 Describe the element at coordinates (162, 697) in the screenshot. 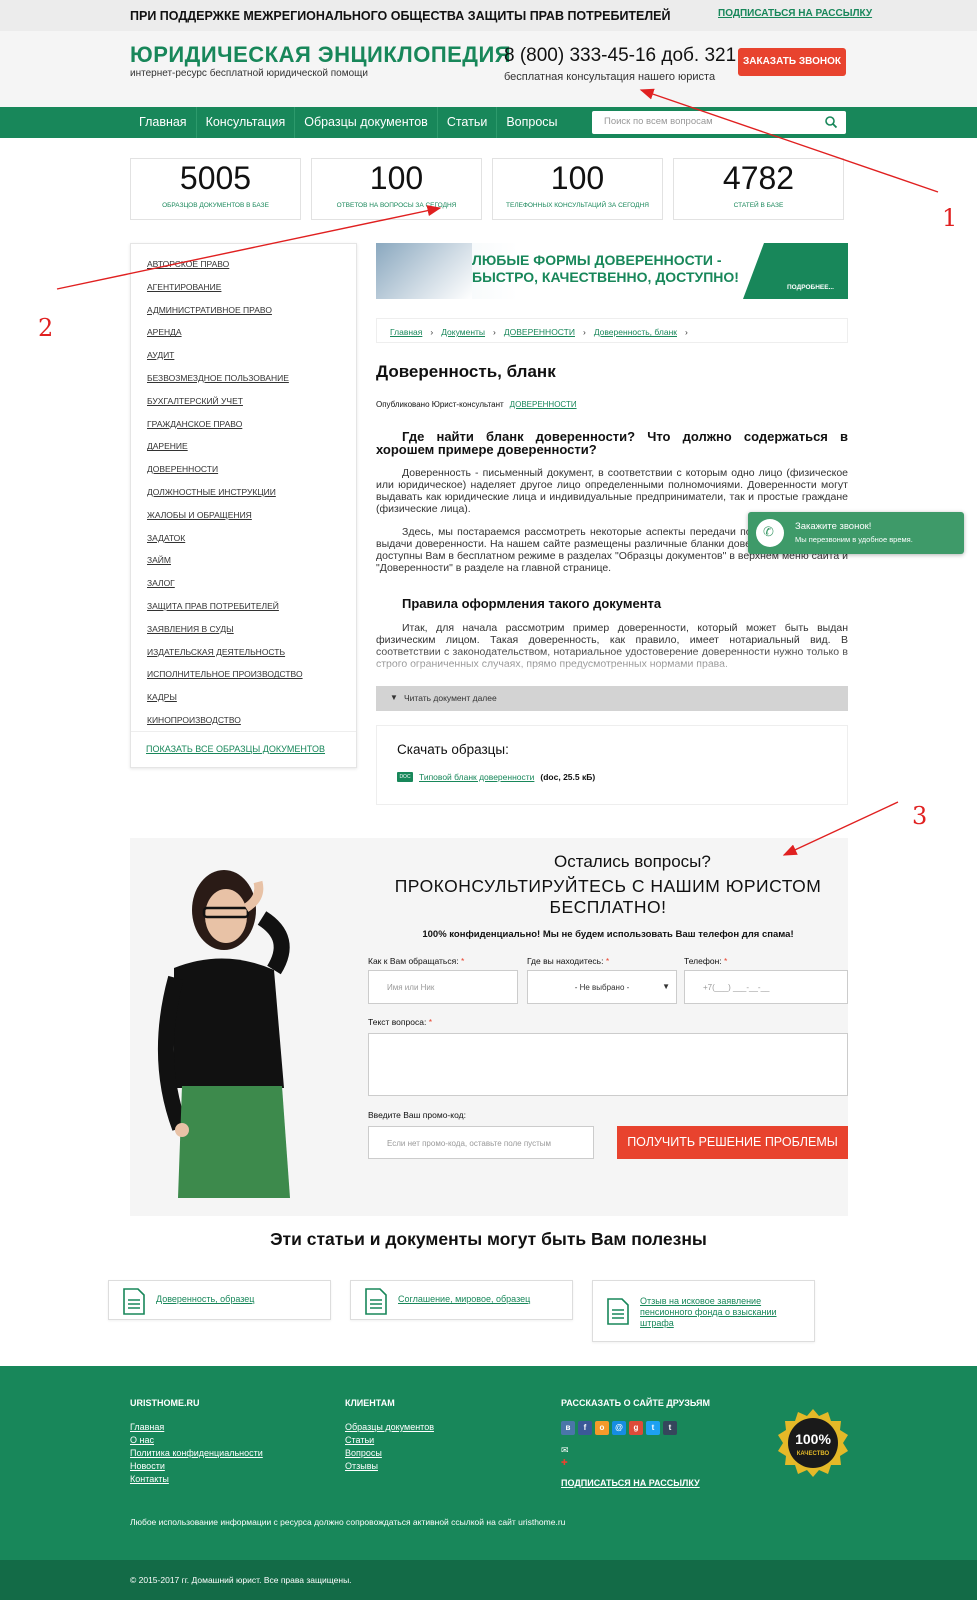

I see `sidebar-link: КАДРЫ` at that location.